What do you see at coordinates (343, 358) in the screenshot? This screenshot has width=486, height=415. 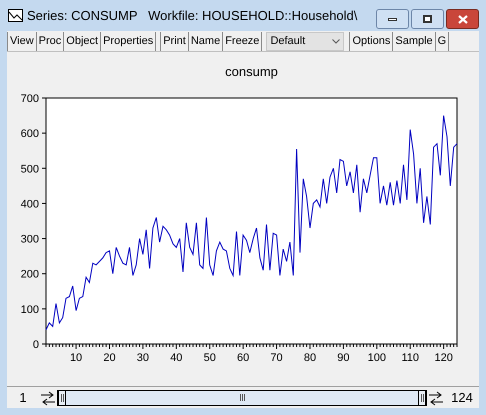 I see `x-tick-label: 90` at bounding box center [343, 358].